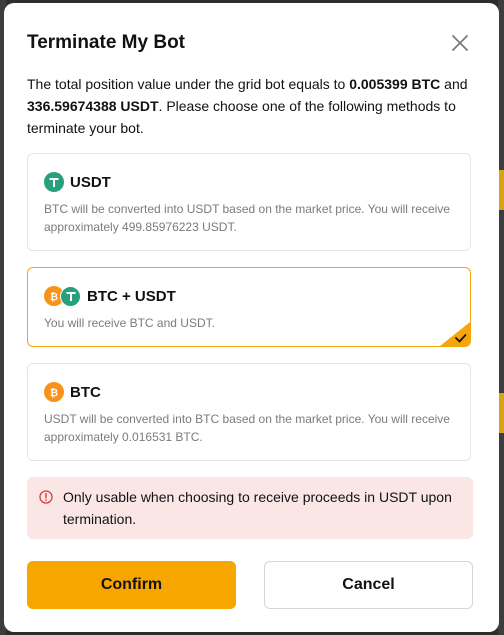  What do you see at coordinates (131, 296) in the screenshot?
I see `option-name: BTC + USDT` at bounding box center [131, 296].